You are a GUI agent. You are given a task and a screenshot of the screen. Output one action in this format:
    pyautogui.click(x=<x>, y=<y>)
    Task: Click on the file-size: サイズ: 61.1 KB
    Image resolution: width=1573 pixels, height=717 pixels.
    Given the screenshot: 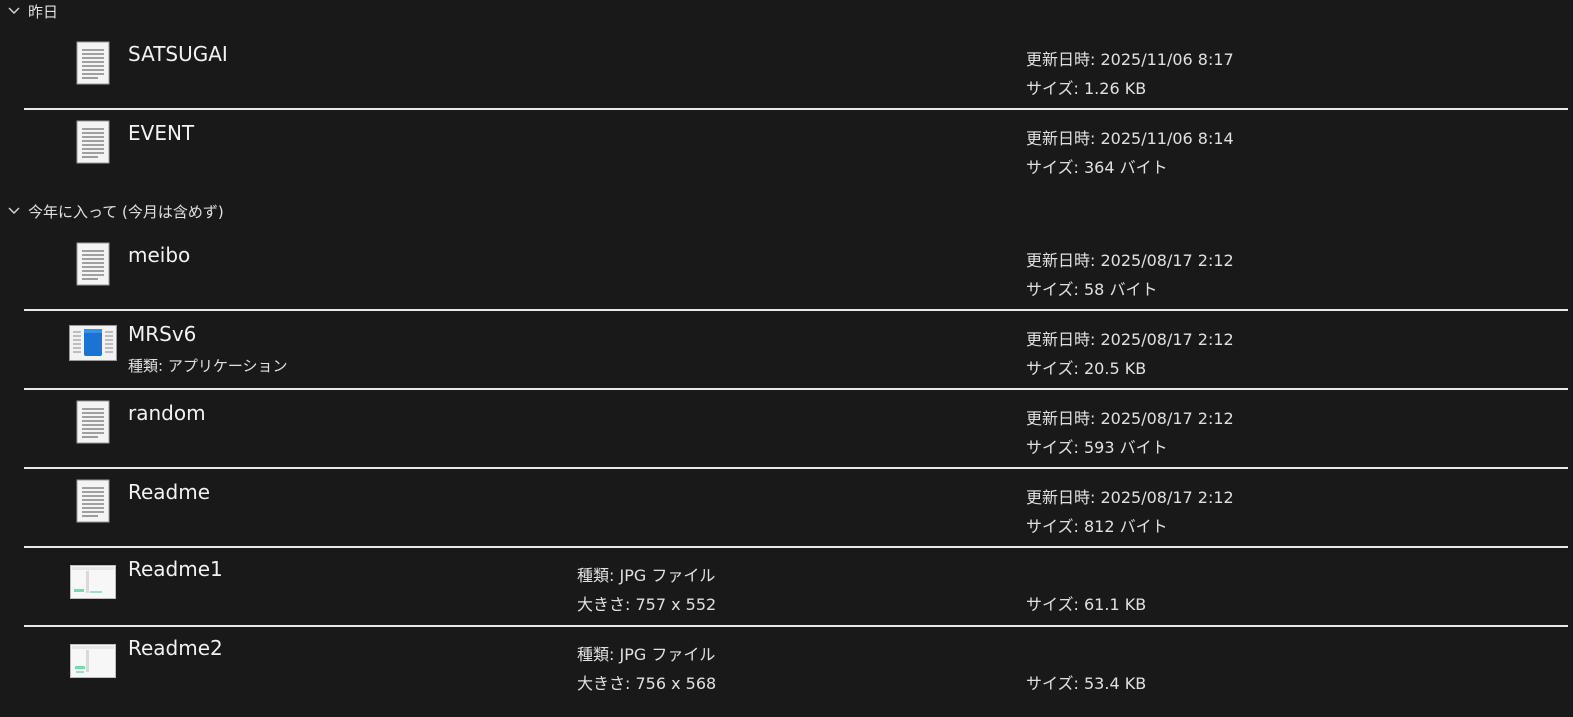 What is the action you would take?
    pyautogui.click(x=1086, y=604)
    